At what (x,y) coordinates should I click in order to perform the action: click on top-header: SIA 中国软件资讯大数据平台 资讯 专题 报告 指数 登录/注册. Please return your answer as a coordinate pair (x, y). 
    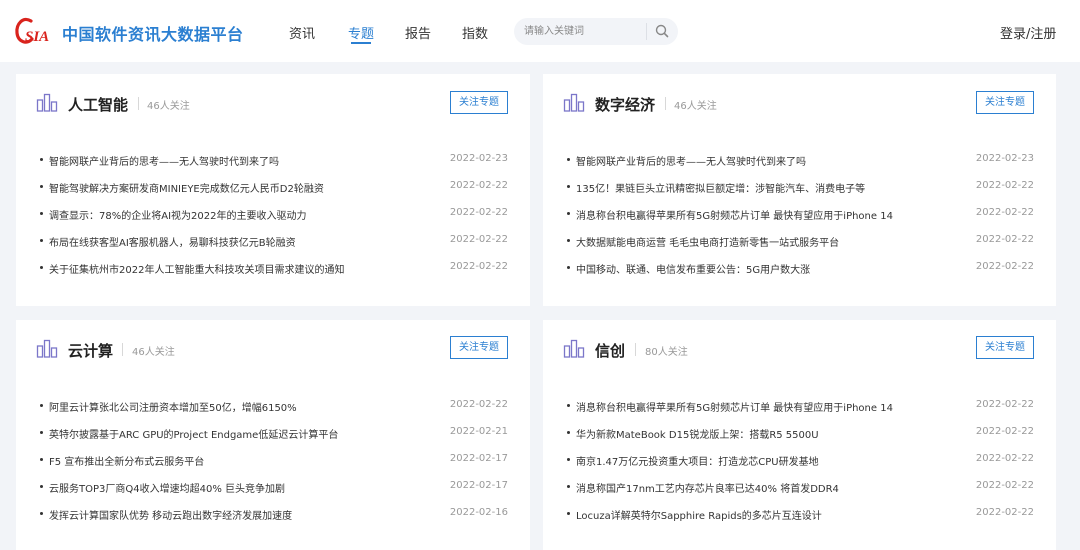
    Looking at the image, I should click on (540, 31).